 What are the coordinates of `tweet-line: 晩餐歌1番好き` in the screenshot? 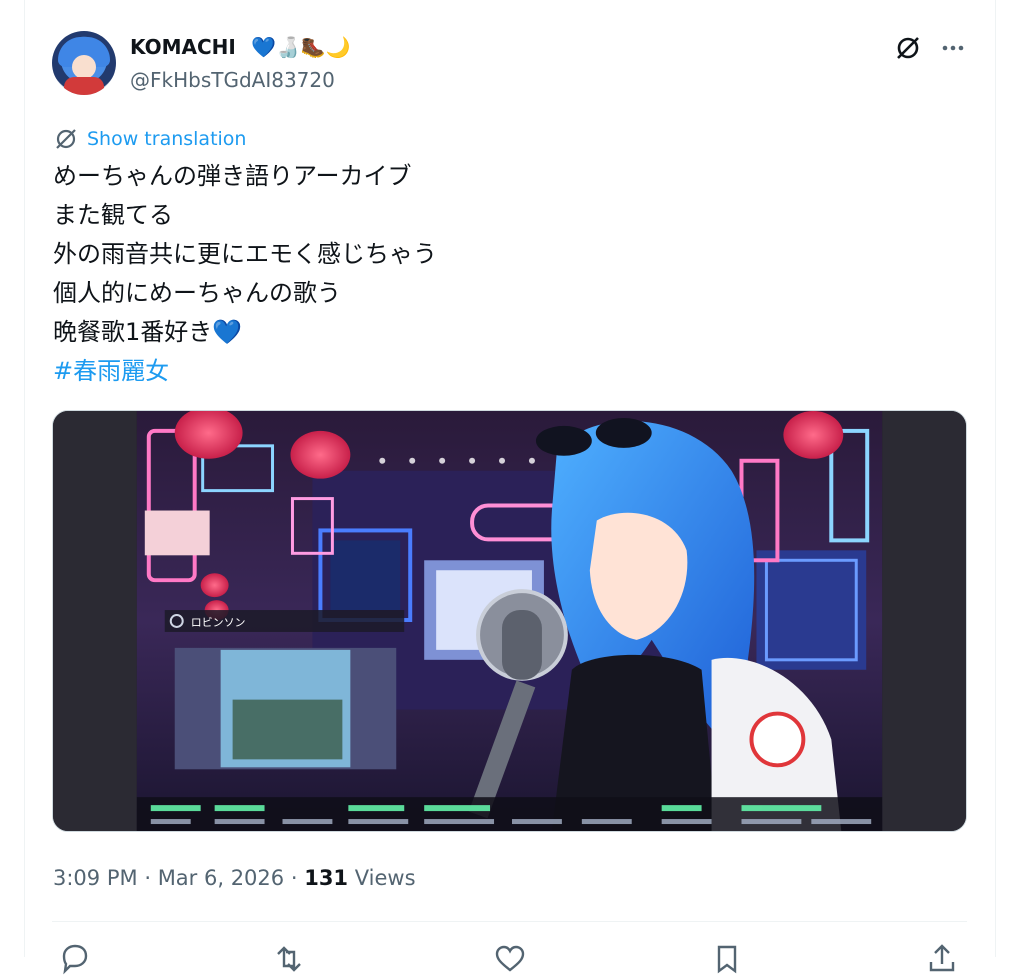 It's located at (133, 332).